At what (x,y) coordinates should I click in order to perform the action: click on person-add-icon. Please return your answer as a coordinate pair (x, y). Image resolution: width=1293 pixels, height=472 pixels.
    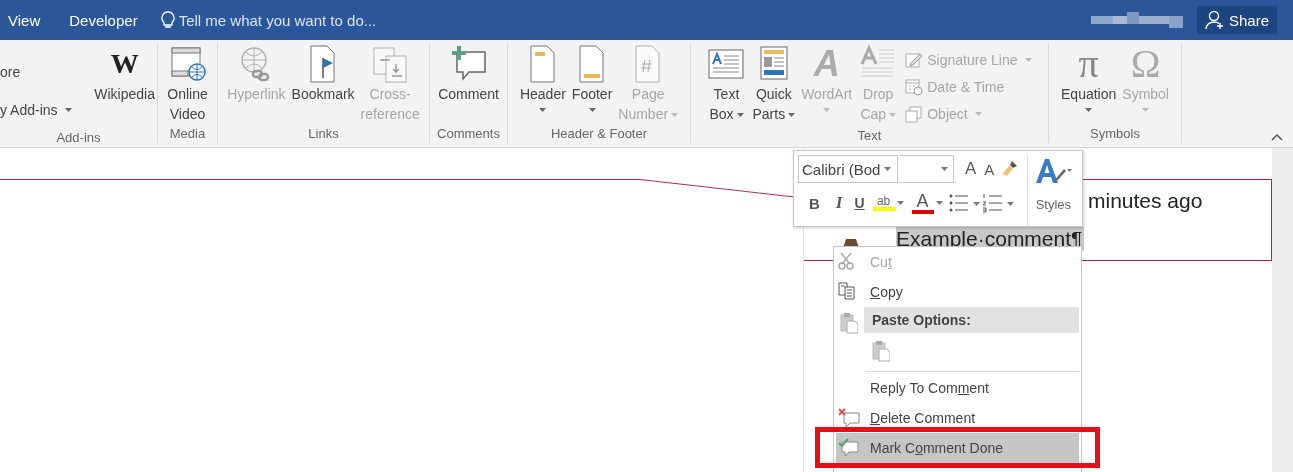
    Looking at the image, I should click on (1214, 20).